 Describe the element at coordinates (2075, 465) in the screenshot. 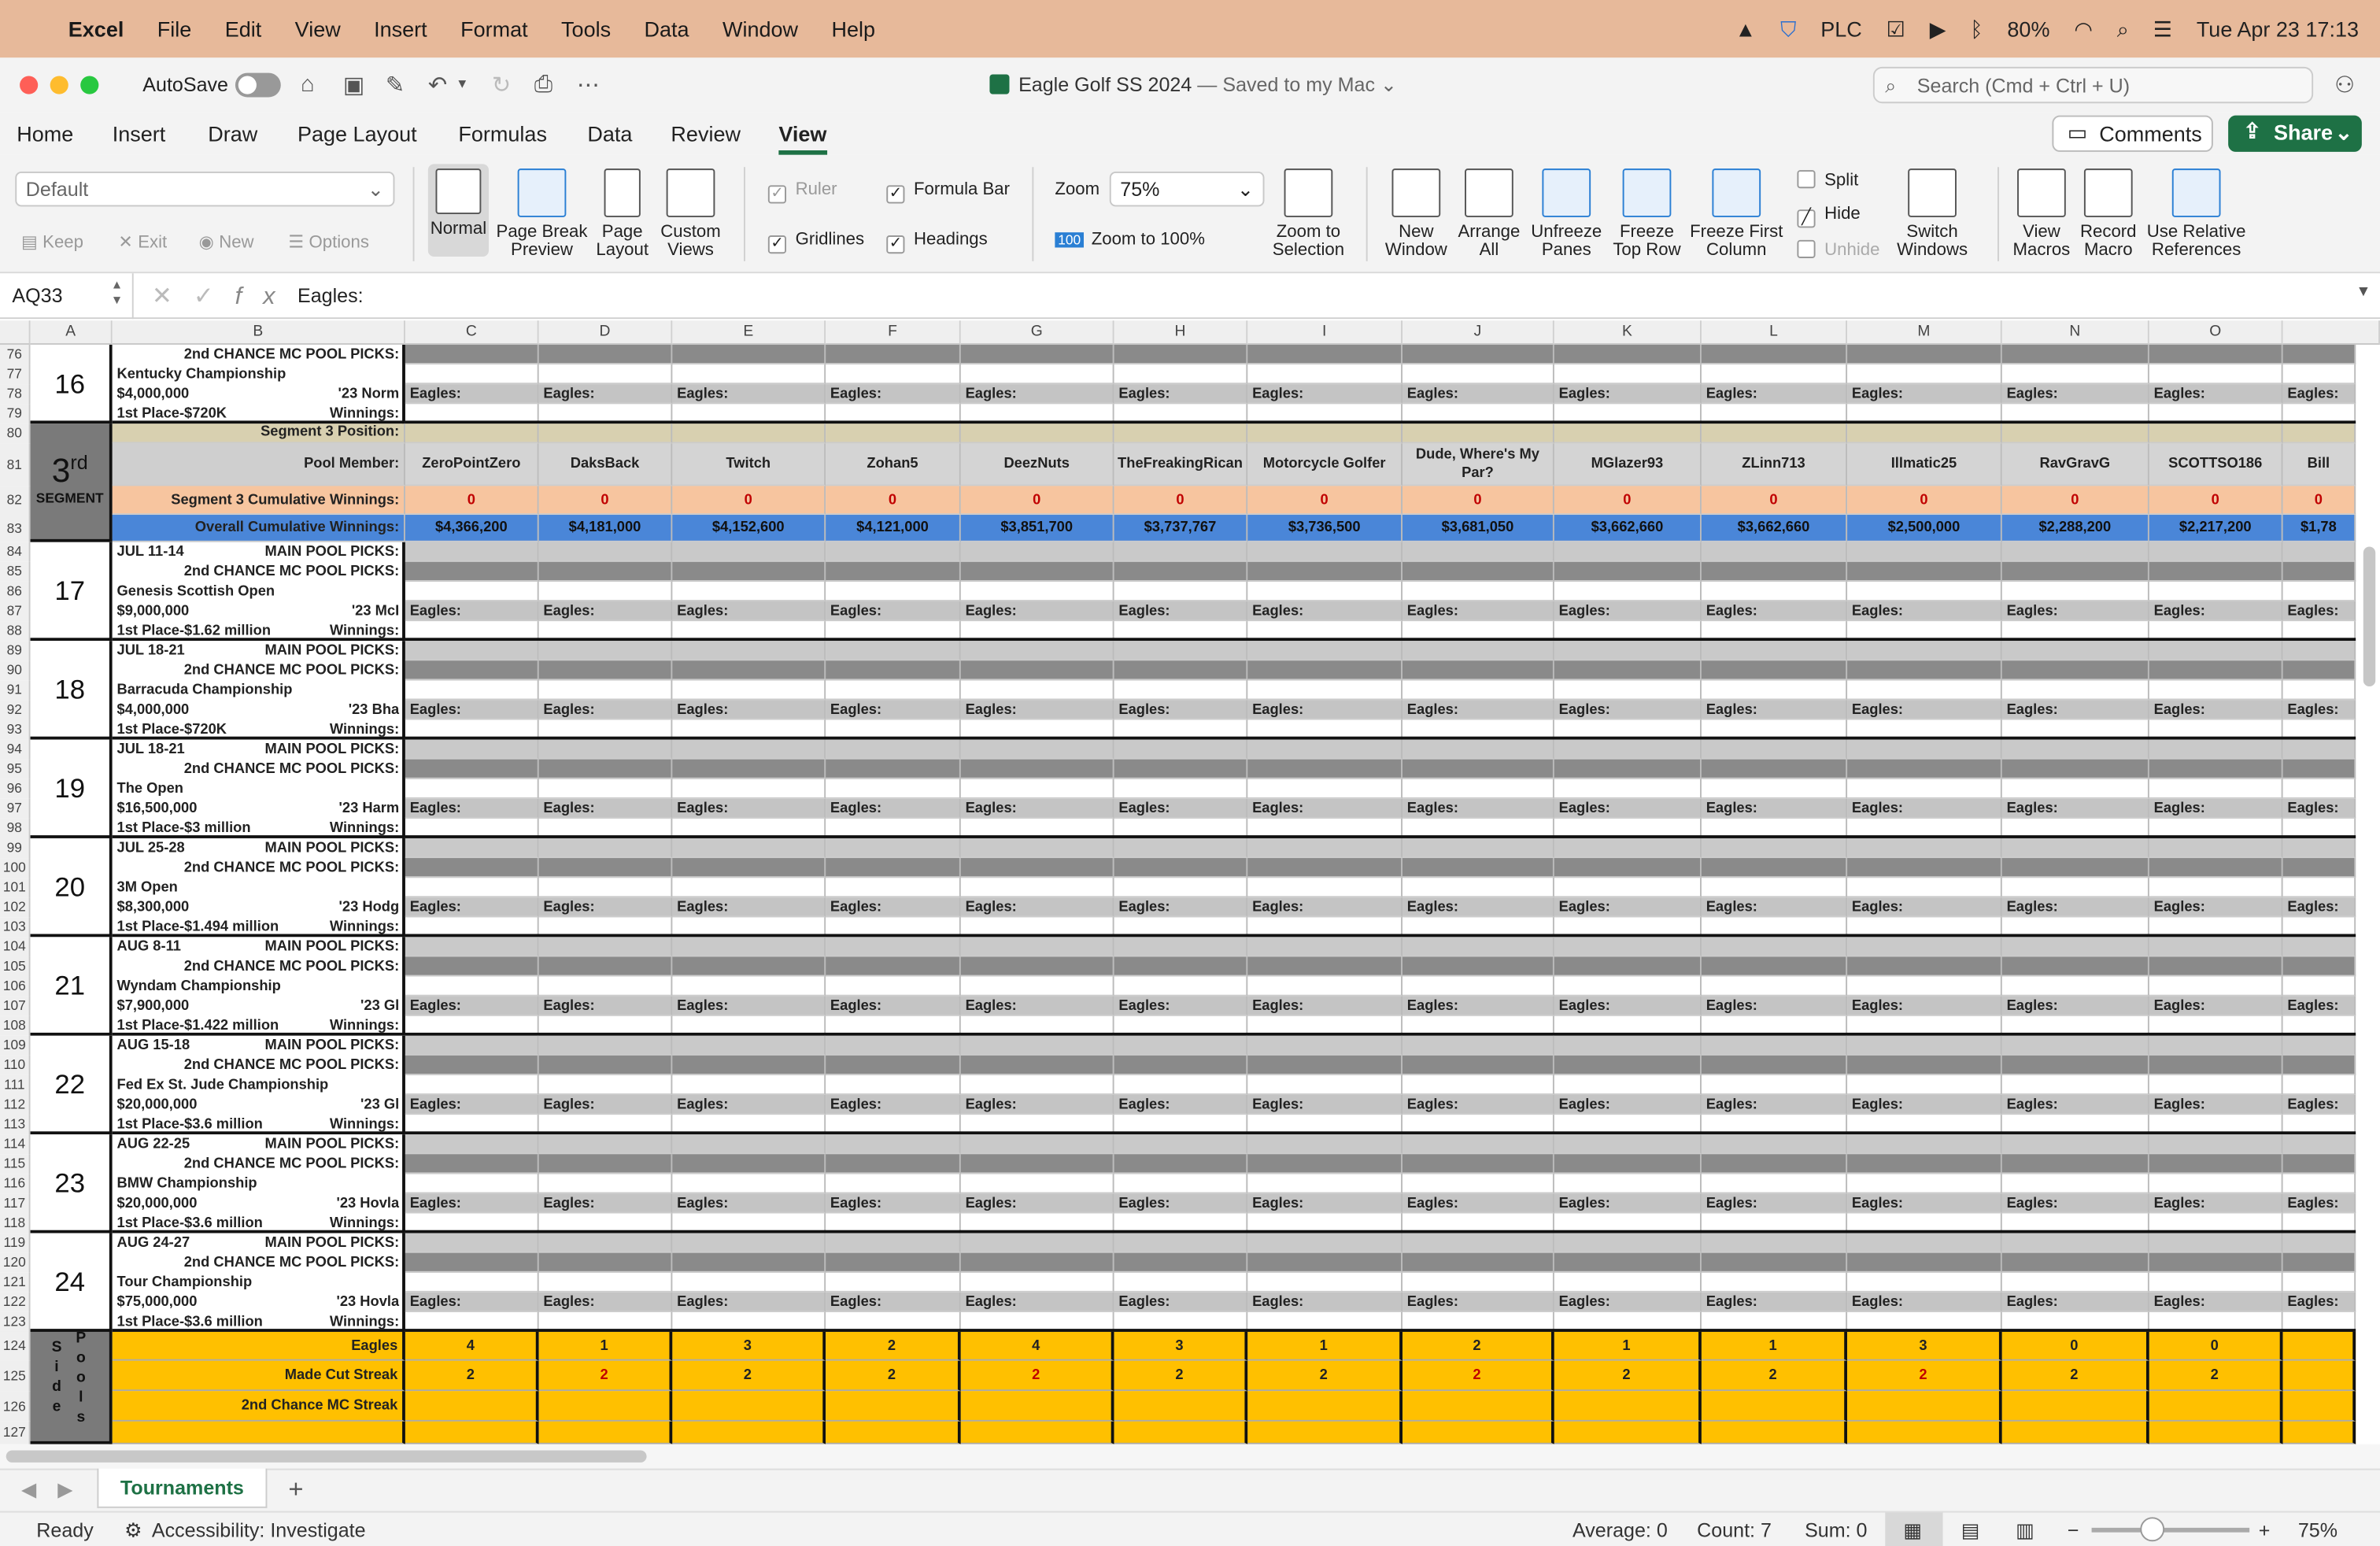

I see `player-name: RavGravG` at that location.